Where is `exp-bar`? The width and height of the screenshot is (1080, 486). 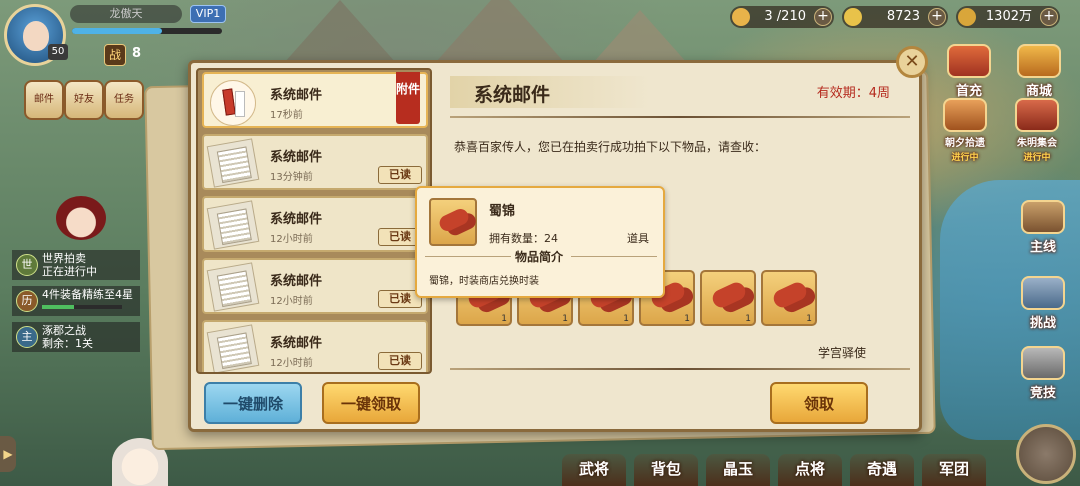 exp-bar is located at coordinates (147, 31).